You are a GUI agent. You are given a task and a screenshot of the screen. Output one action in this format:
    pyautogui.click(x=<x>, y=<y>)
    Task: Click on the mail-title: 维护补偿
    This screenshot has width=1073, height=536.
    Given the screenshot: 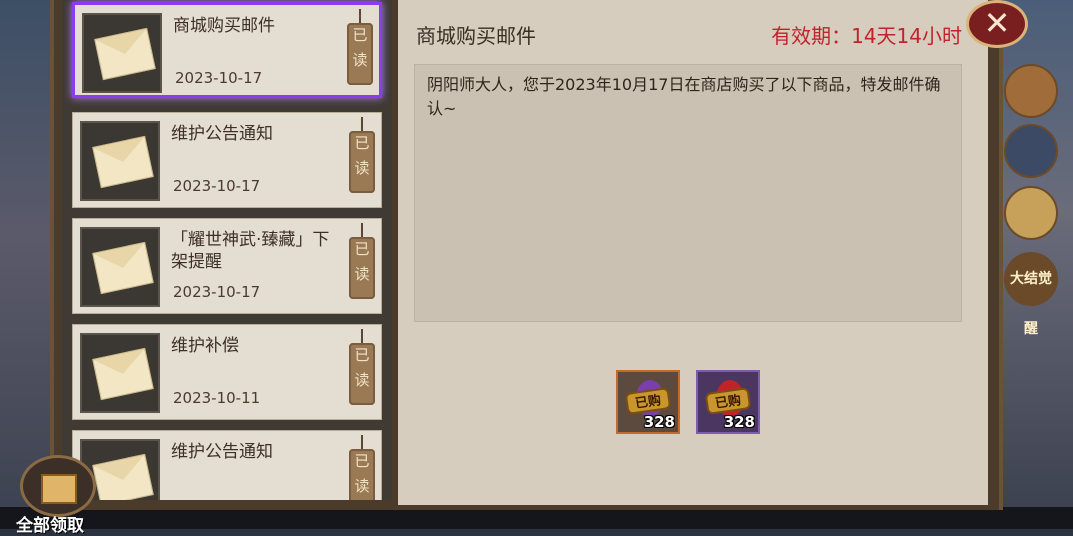 What is the action you would take?
    pyautogui.click(x=205, y=346)
    